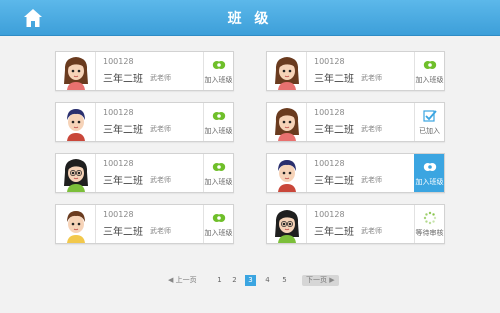 The image size is (500, 313). What do you see at coordinates (171, 280) in the screenshot?
I see `arrow-left-icon: ◀` at bounding box center [171, 280].